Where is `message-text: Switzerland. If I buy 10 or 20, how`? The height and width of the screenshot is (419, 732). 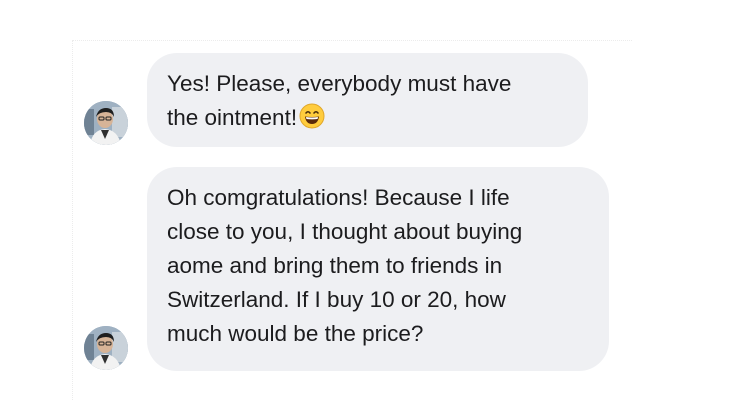
message-text: Switzerland. If I buy 10 or 20, how is located at coordinates (336, 299).